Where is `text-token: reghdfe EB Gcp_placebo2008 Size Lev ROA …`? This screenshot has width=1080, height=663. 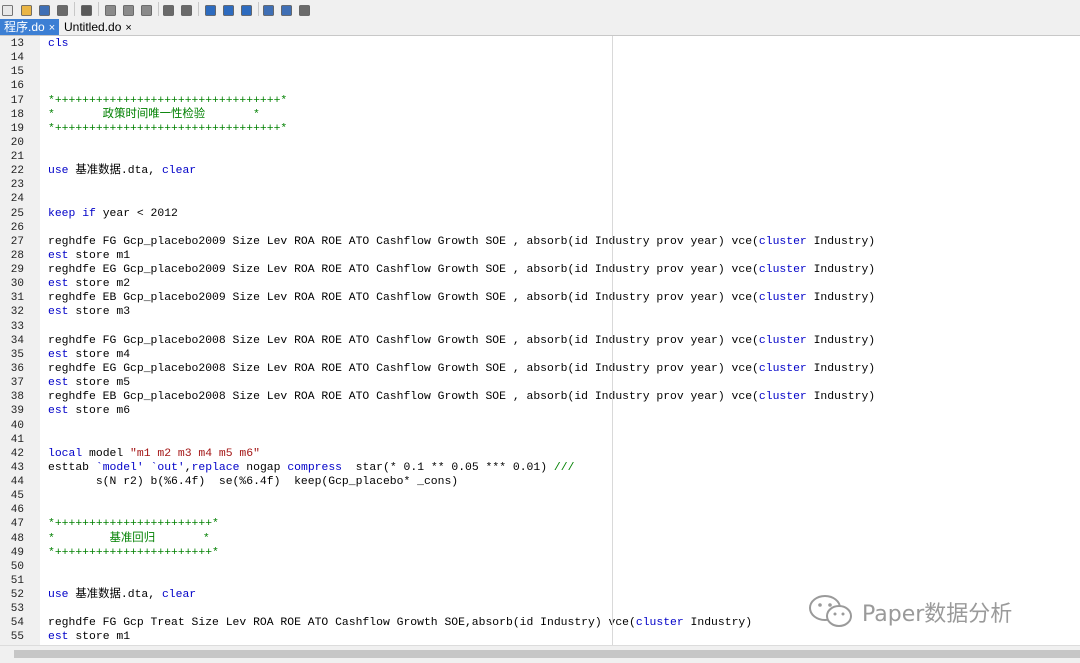
text-token: reghdfe EB Gcp_placebo2008 Size Lev ROA … is located at coordinates (403, 397).